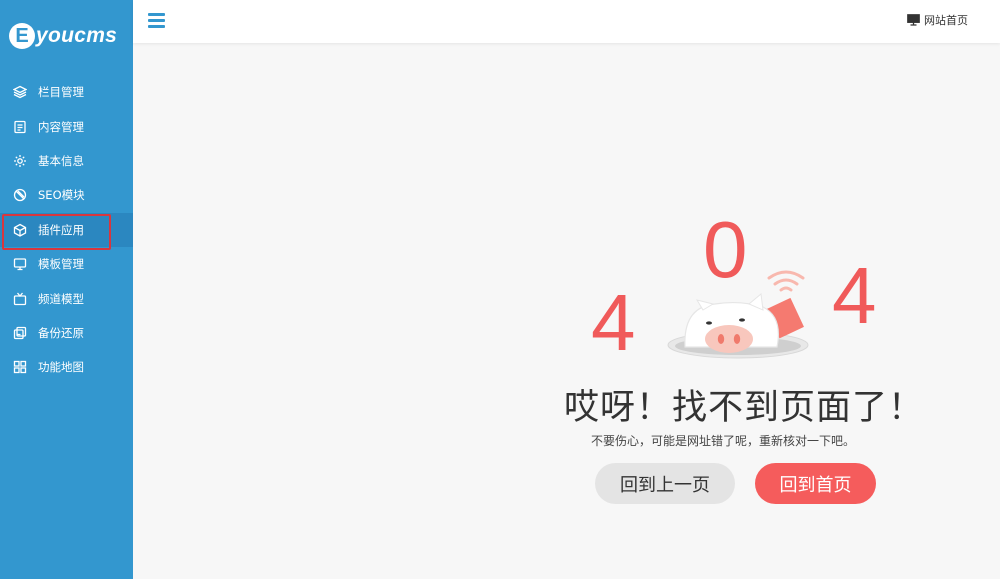 This screenshot has width=1000, height=579. What do you see at coordinates (20, 92) in the screenshot?
I see `layers-icon` at bounding box center [20, 92].